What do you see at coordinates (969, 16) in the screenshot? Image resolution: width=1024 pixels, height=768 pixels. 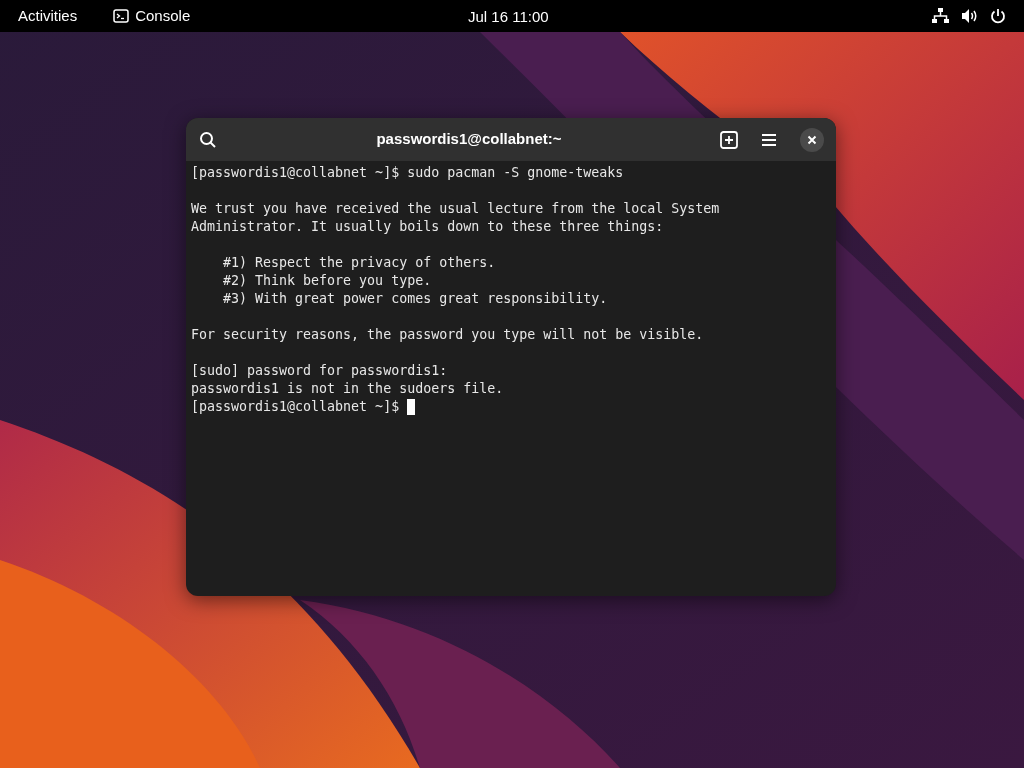 I see `volume-icon` at bounding box center [969, 16].